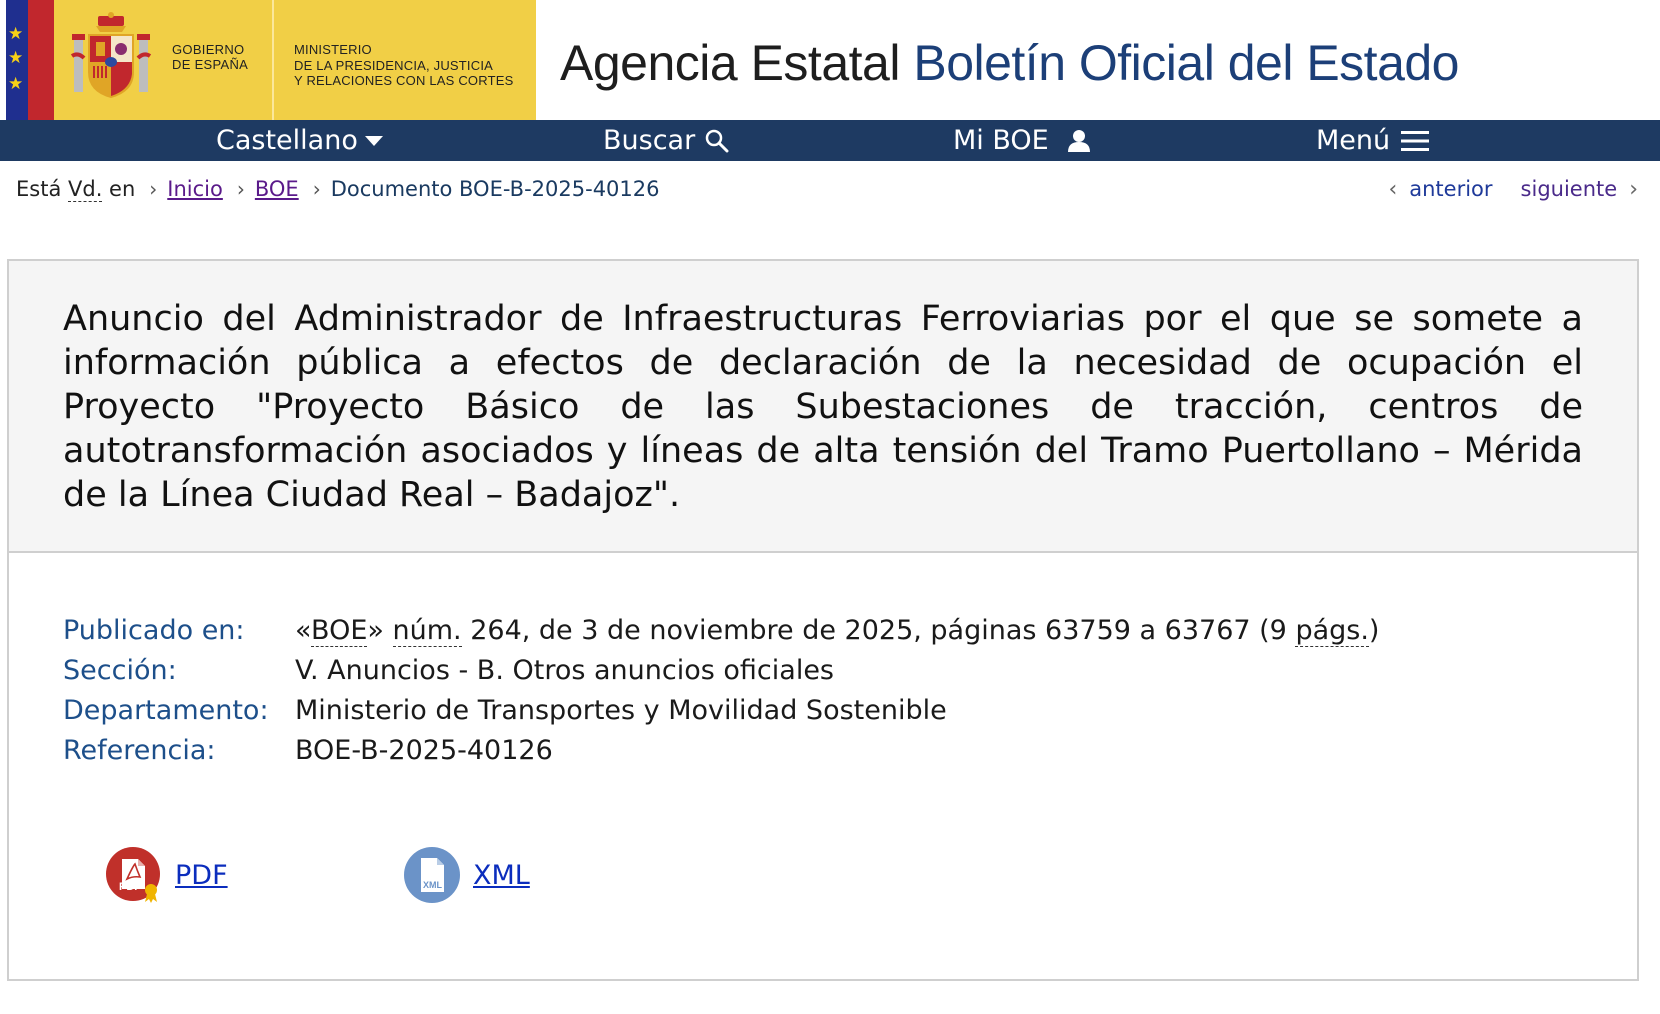  I want to click on menu-button: Menú, so click(1373, 140).